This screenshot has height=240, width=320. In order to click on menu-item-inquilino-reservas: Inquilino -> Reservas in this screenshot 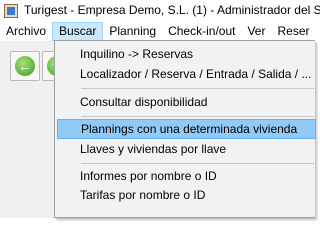, I will do `click(186, 54)`.